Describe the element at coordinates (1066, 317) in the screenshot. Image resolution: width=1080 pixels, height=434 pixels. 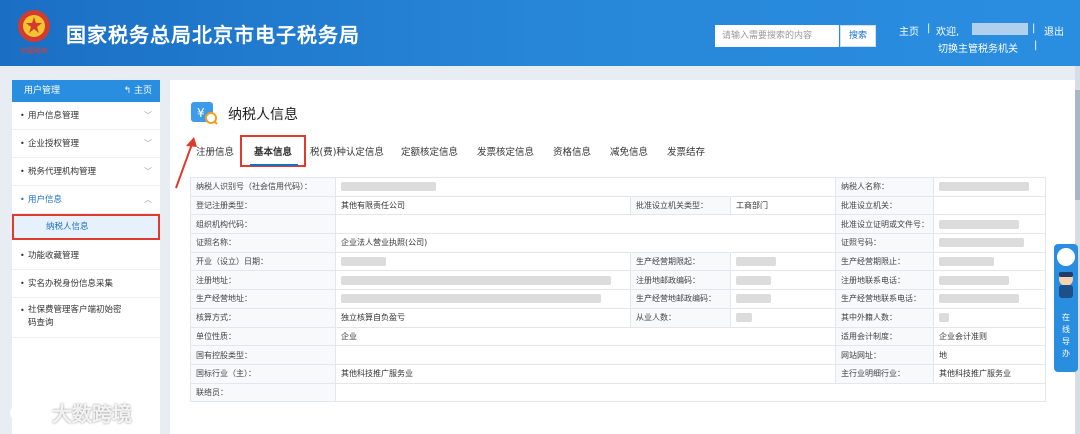
I see `float-label: 在` at that location.